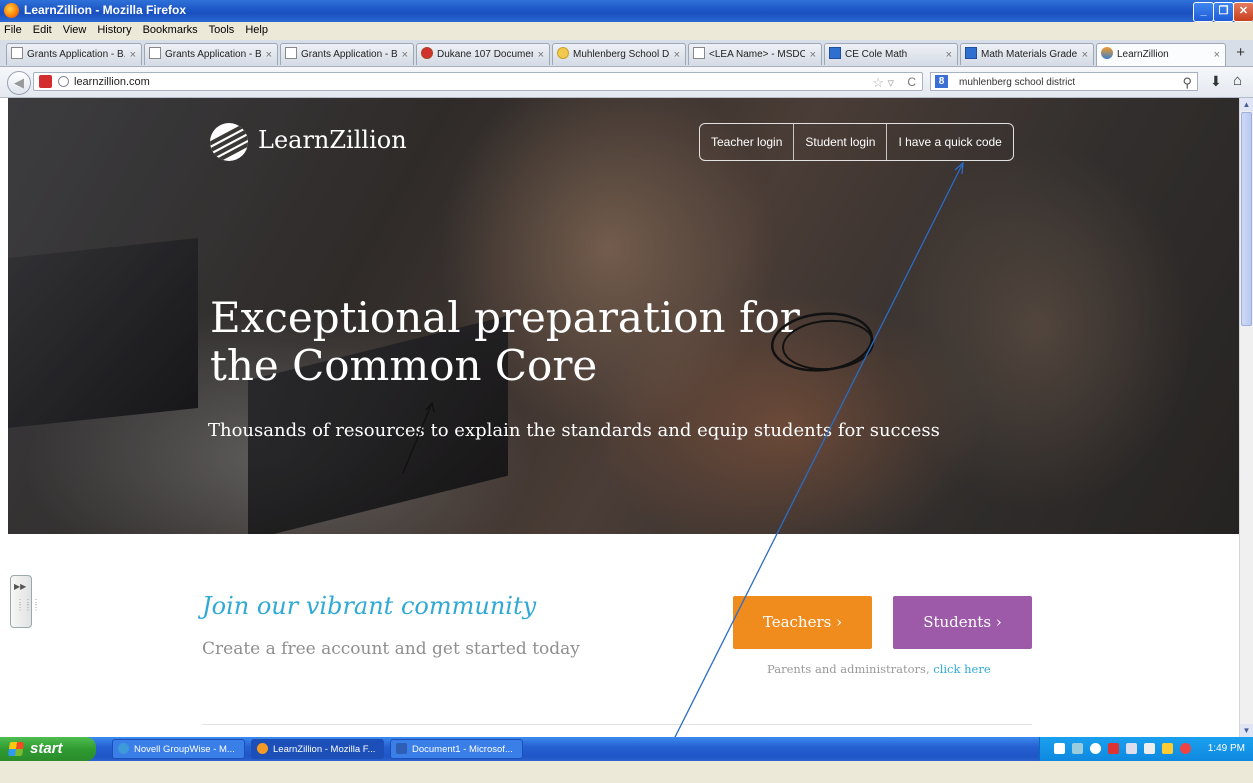 The width and height of the screenshot is (1253, 783). I want to click on tab-grants-1: Grants Application - B... ×, so click(74, 54).